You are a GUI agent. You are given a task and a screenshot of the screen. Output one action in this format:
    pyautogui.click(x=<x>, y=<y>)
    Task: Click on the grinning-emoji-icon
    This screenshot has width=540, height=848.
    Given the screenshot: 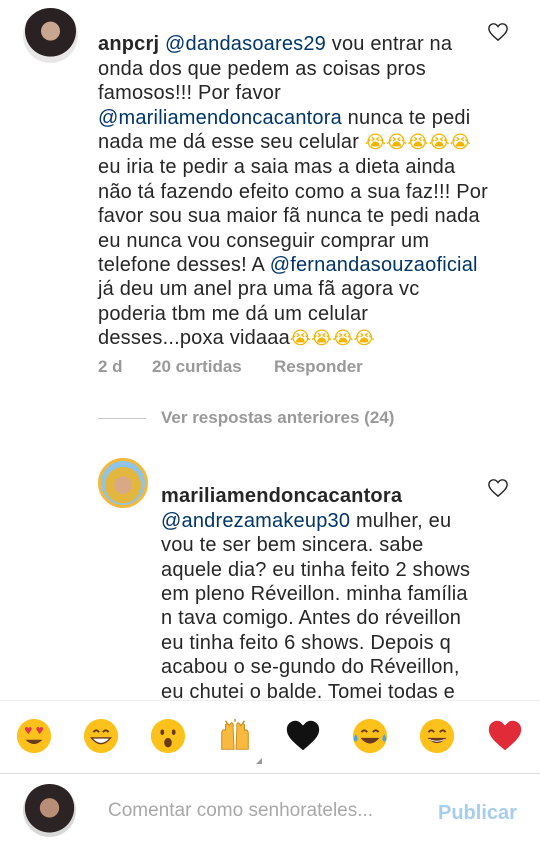 What is the action you would take?
    pyautogui.click(x=101, y=736)
    